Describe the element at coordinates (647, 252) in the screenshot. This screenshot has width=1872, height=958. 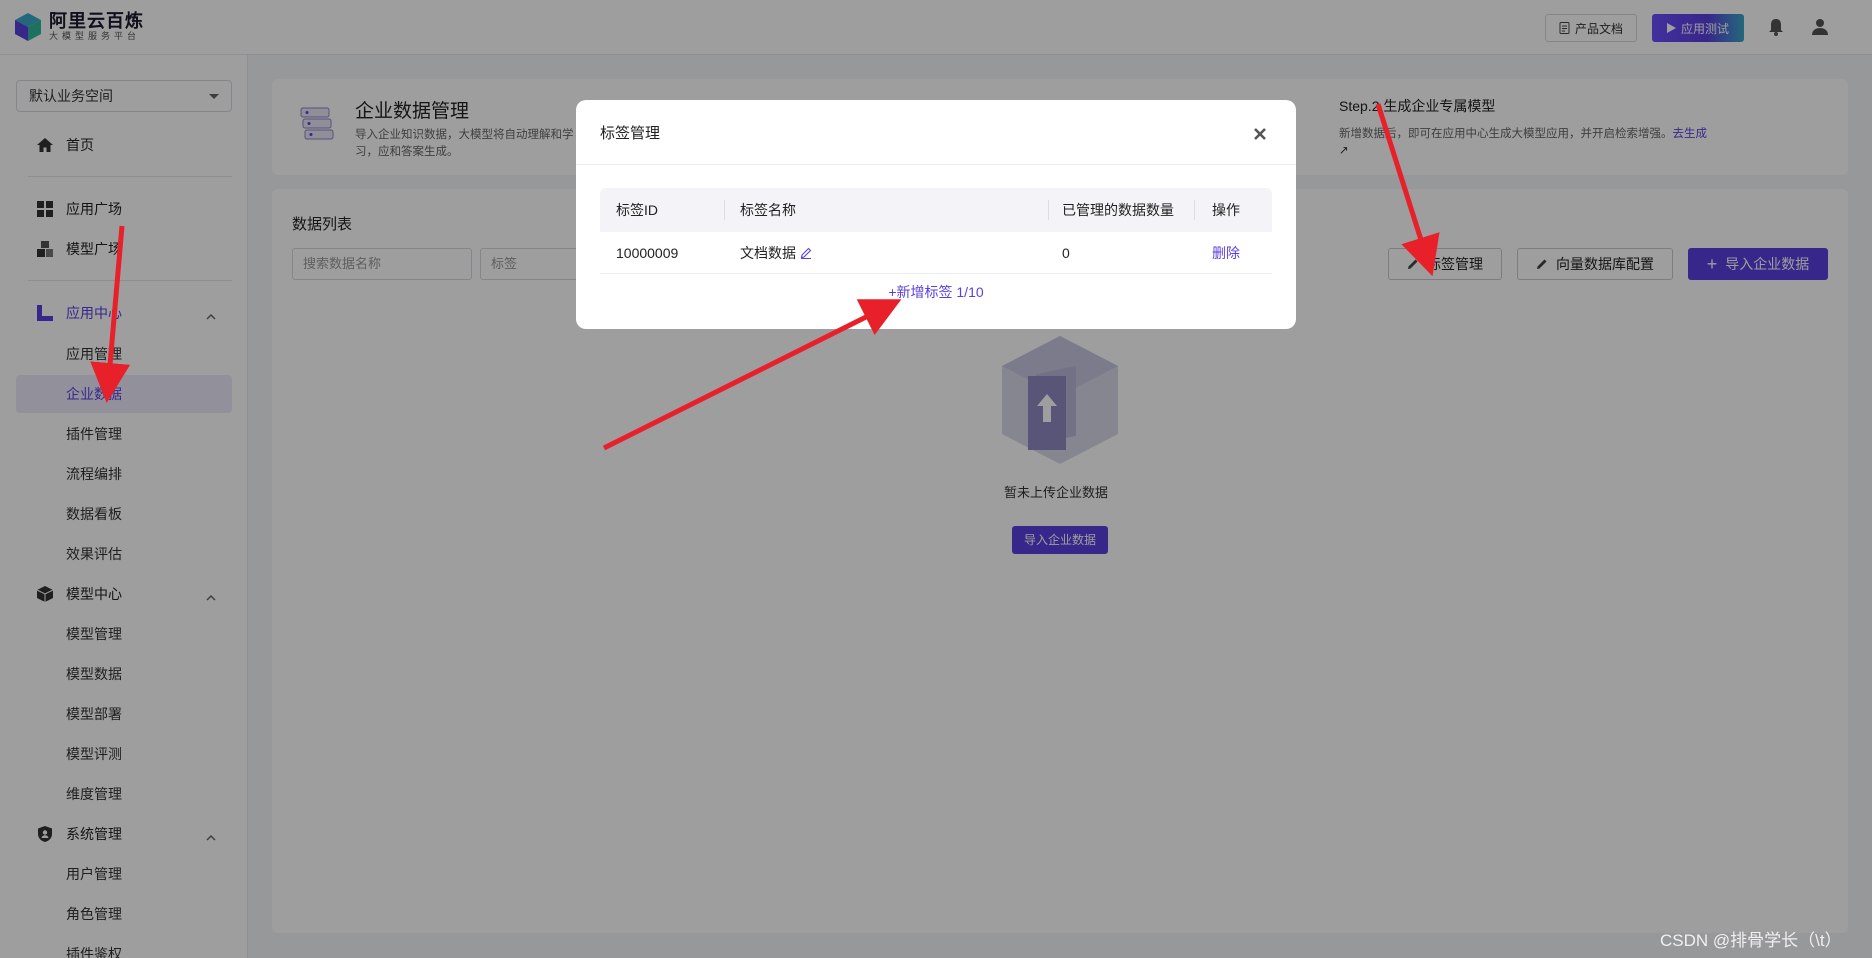
I see `tag-id-cell: 10000009` at that location.